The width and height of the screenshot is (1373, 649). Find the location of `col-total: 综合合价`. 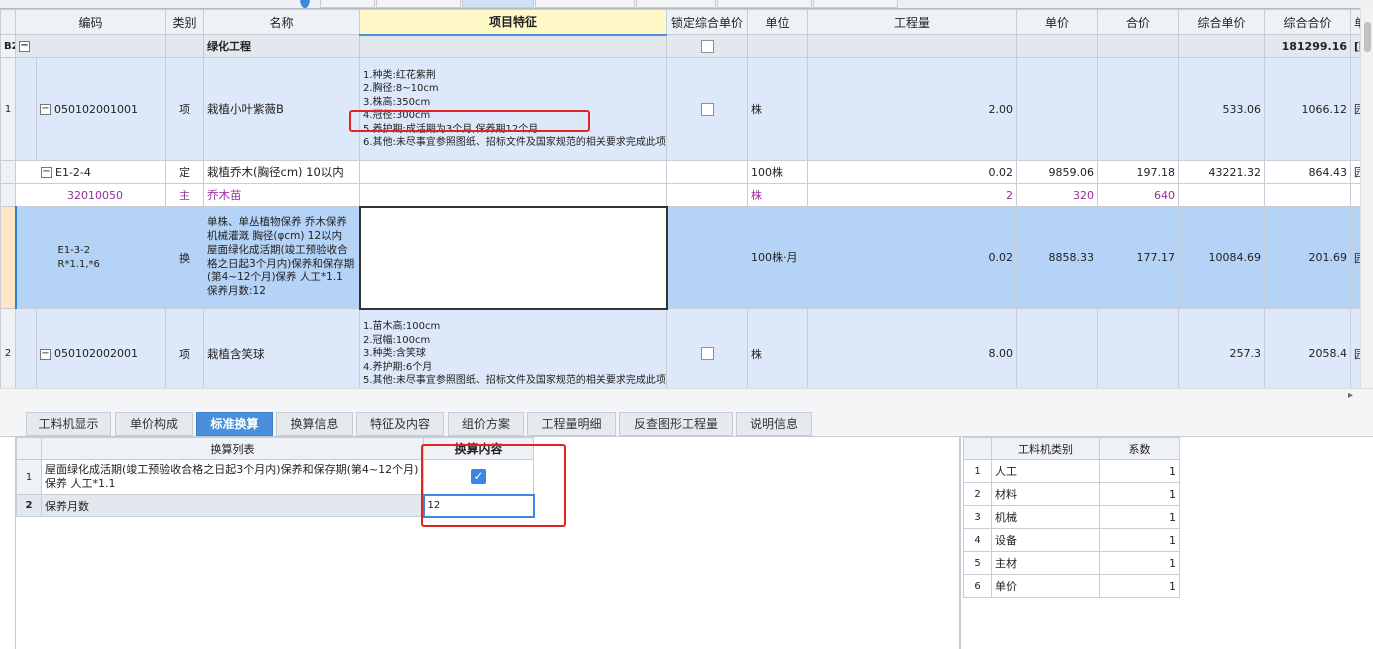

col-total: 综合合价 is located at coordinates (1308, 22).